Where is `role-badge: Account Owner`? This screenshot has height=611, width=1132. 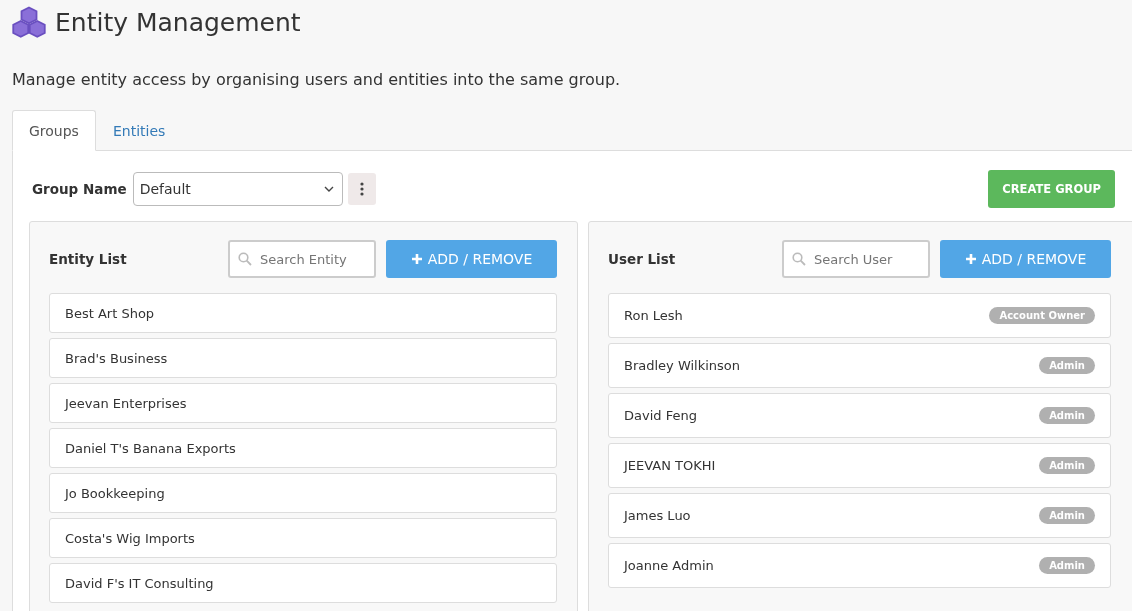
role-badge: Account Owner is located at coordinates (1042, 315).